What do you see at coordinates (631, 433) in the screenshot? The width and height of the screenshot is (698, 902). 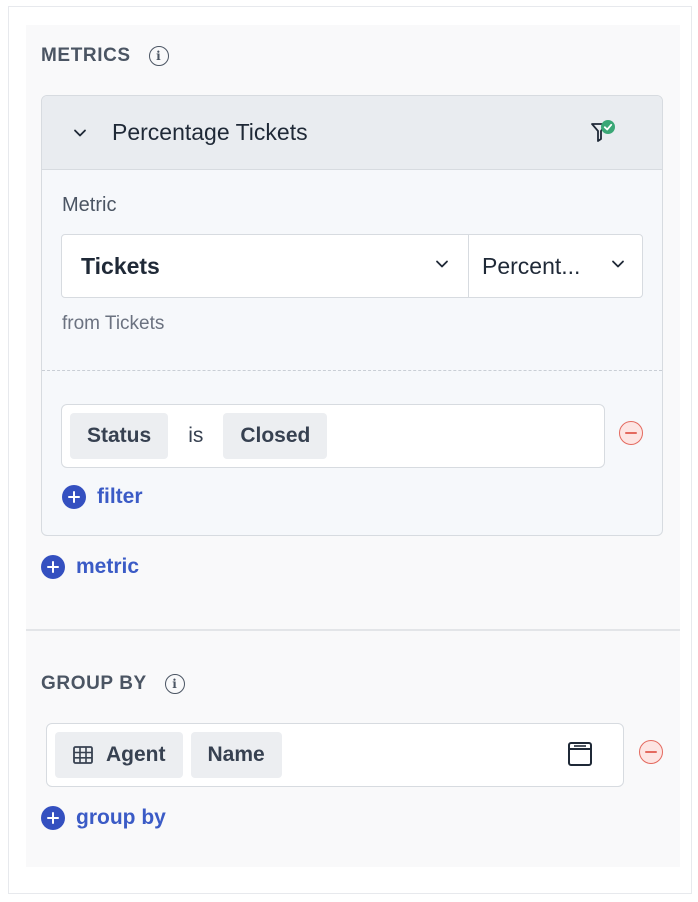 I see `remove-filter-button` at bounding box center [631, 433].